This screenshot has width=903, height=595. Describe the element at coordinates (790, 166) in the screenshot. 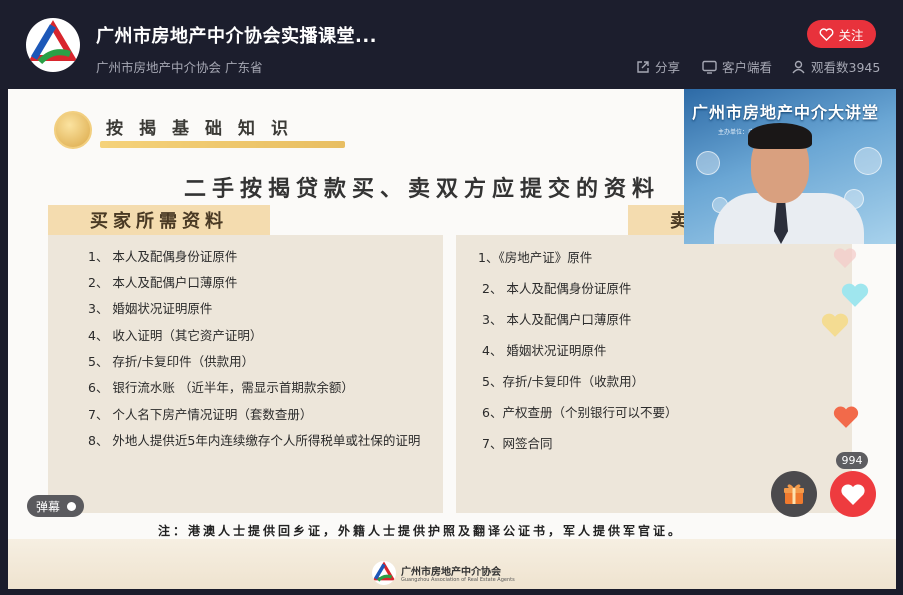

I see `presenter-video: 广州市房地产中介大讲堂 主办单位：广州市房地产中介协会` at that location.